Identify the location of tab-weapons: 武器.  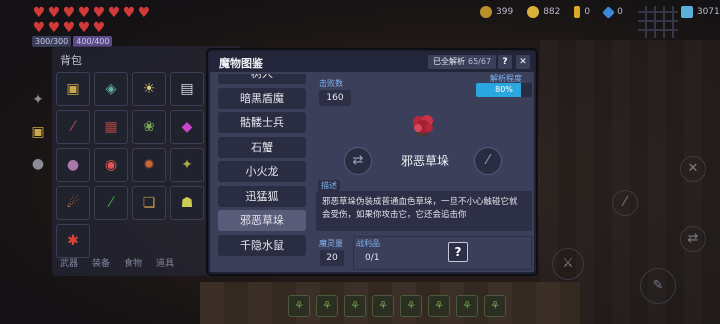
(69, 262).